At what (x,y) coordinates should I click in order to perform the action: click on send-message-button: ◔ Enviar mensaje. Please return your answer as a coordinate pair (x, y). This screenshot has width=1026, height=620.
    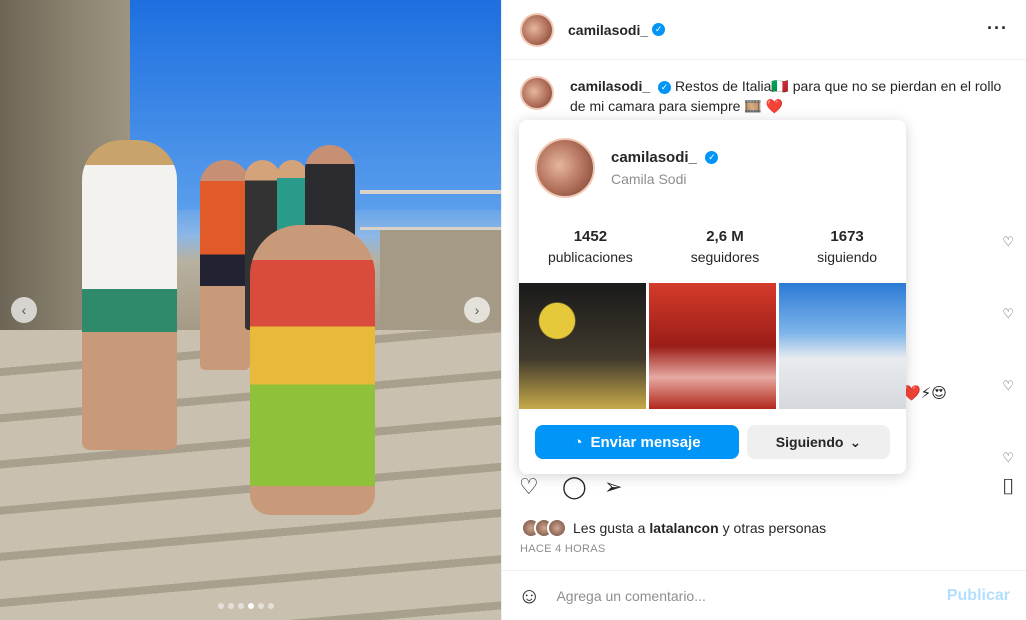
    Looking at the image, I should click on (637, 442).